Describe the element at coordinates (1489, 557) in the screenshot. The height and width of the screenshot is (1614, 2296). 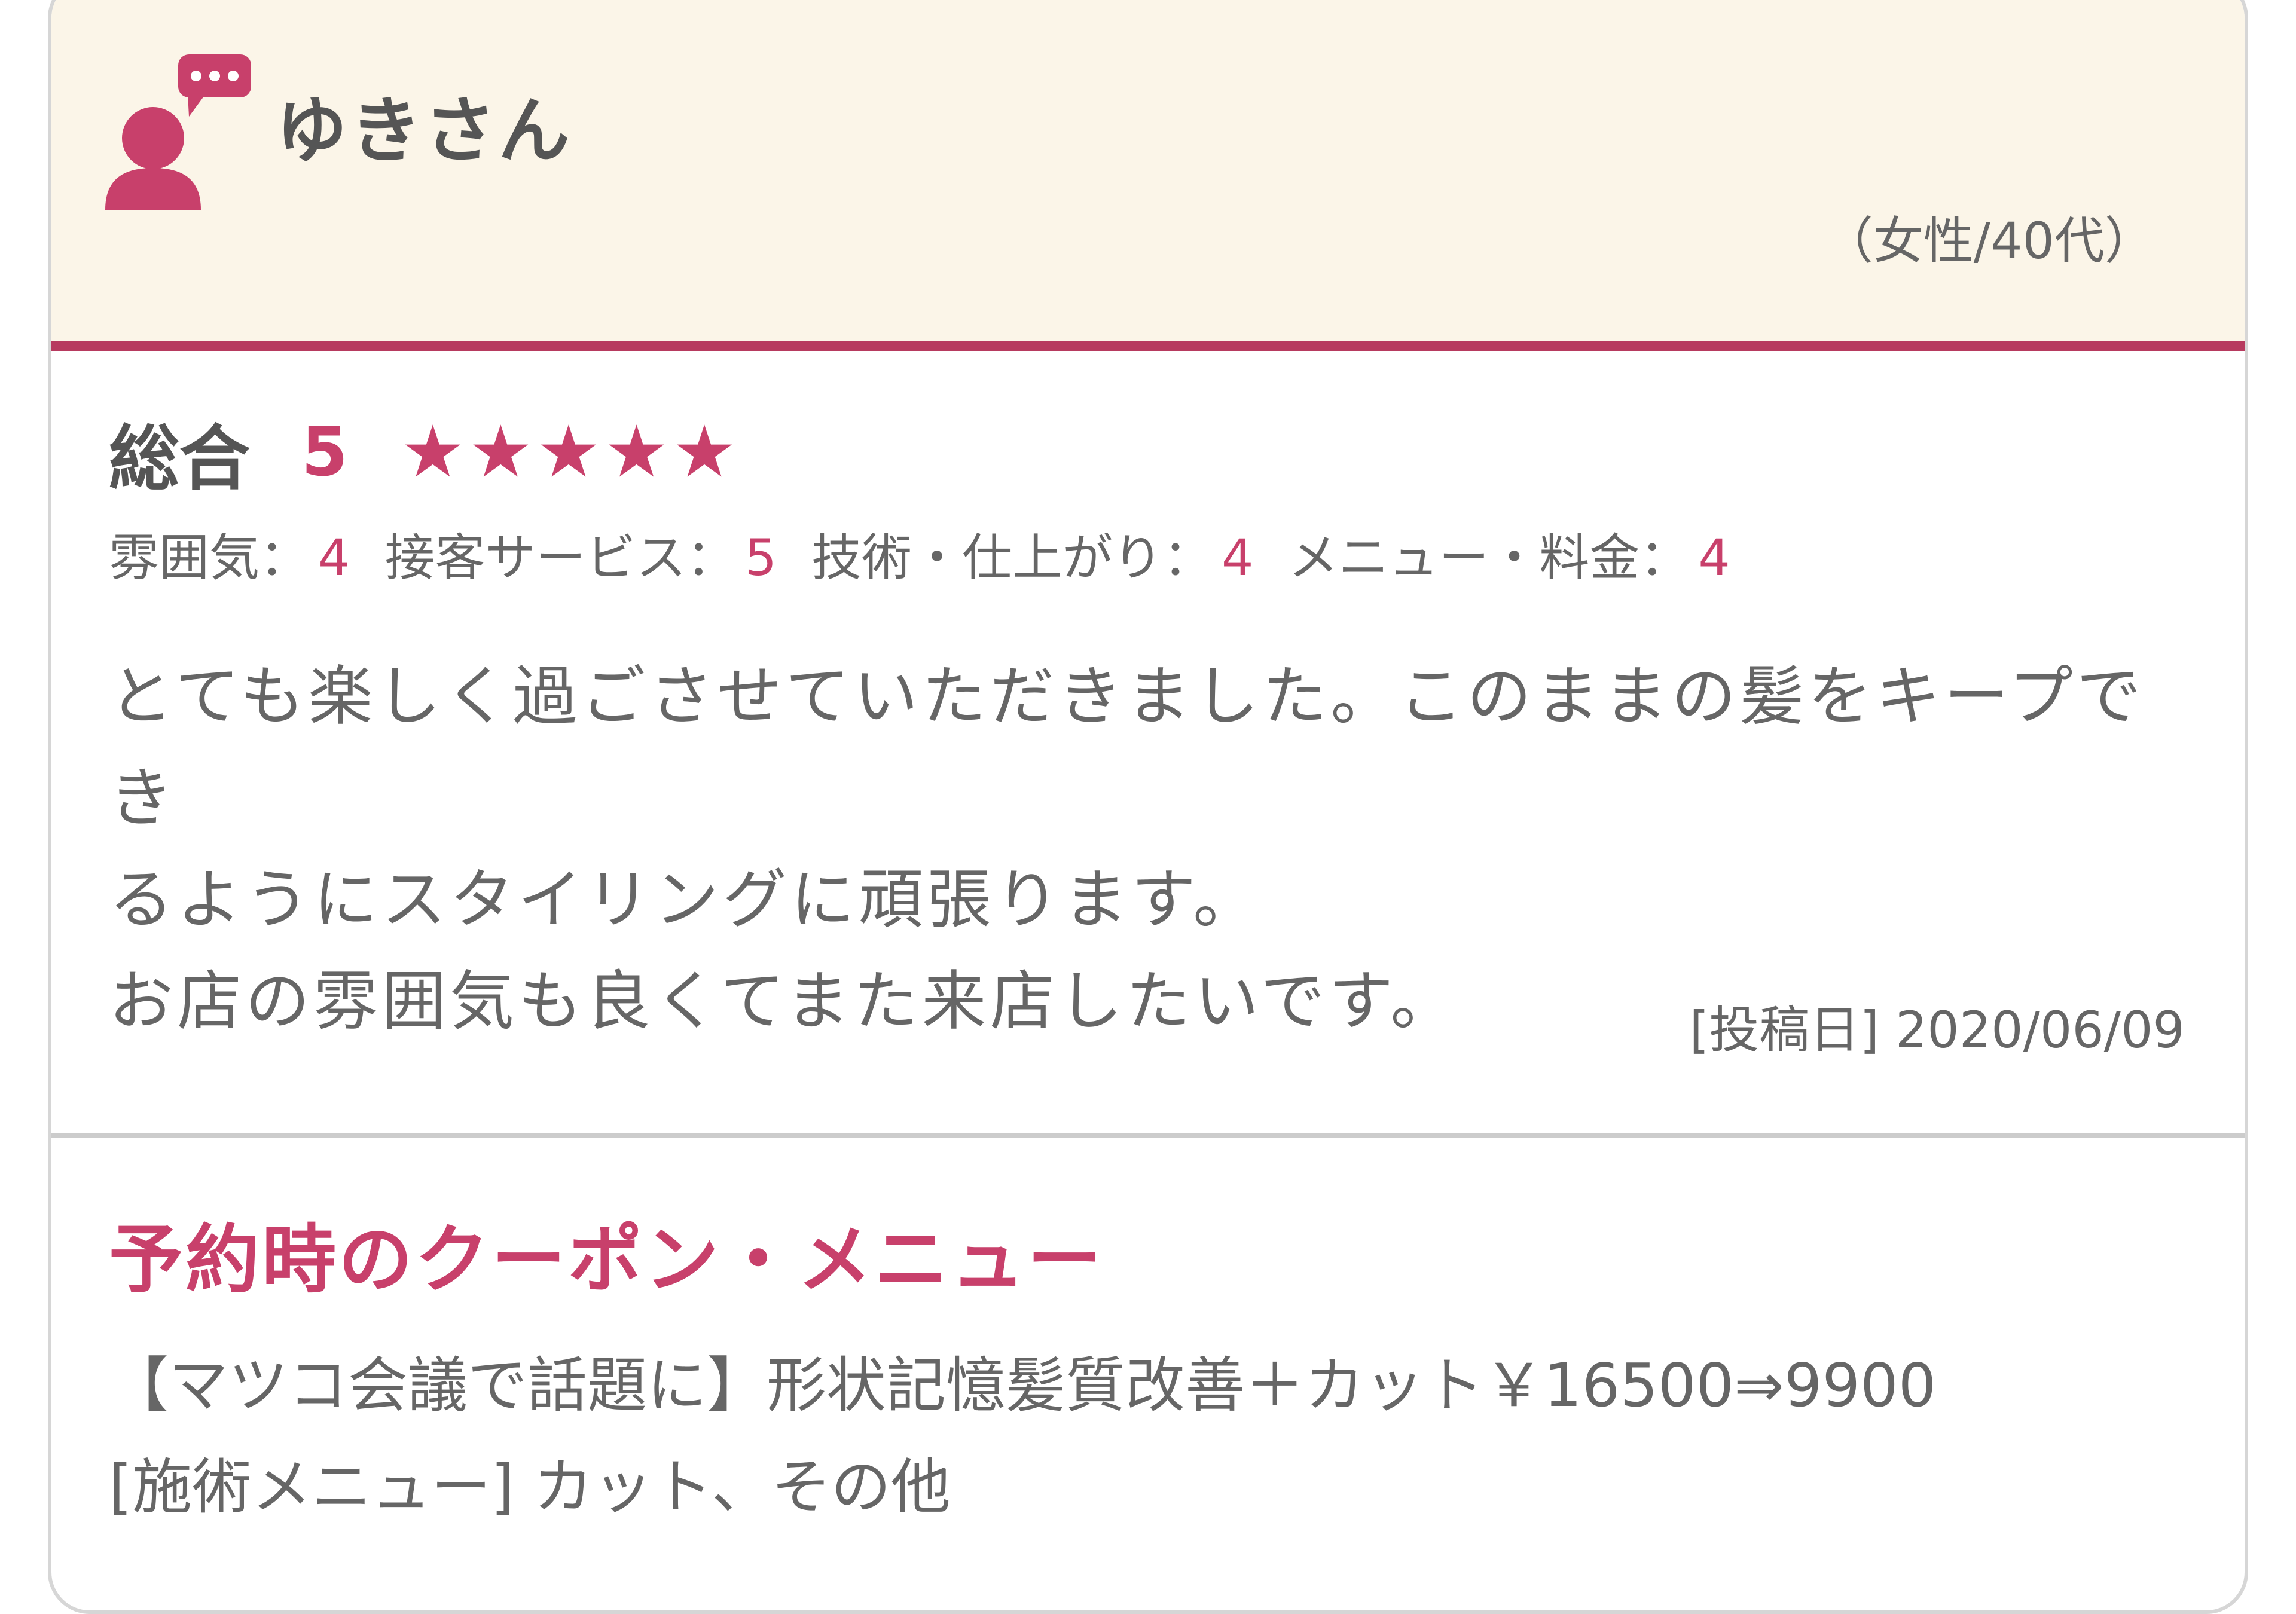
I see `subrating-label: メニュー・料金：` at that location.